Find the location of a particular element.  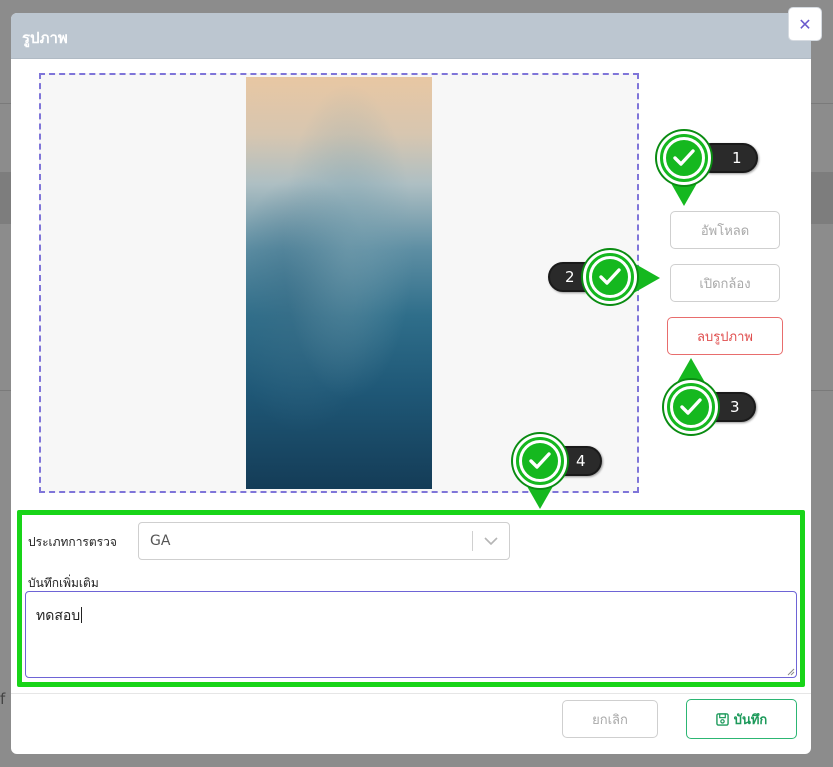

footer-divider is located at coordinates (411, 693).